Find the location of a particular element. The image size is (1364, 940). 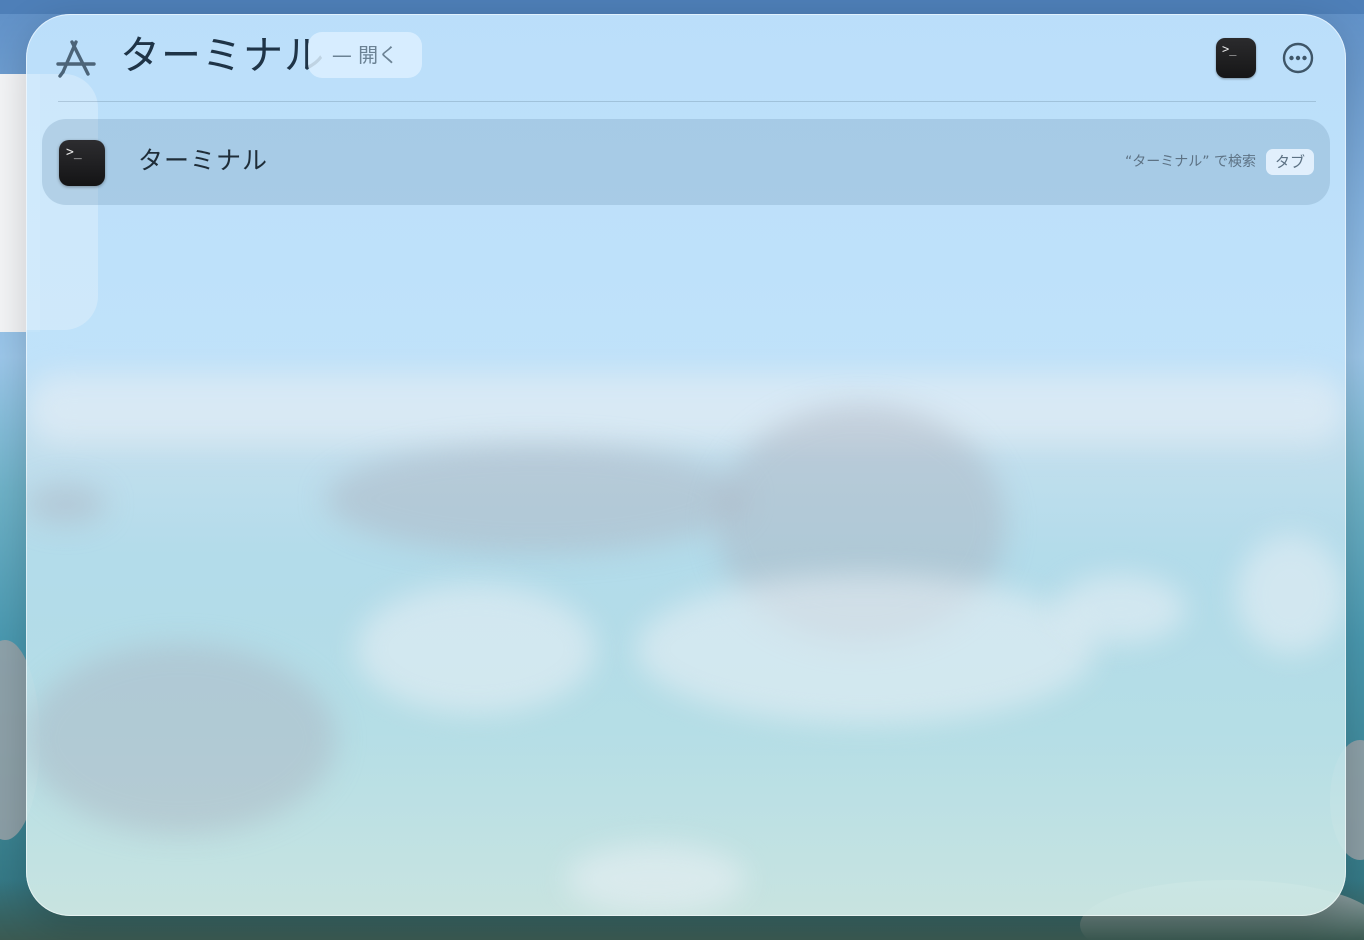

search-for-hint: “ターミナル” で検索 is located at coordinates (1190, 162).